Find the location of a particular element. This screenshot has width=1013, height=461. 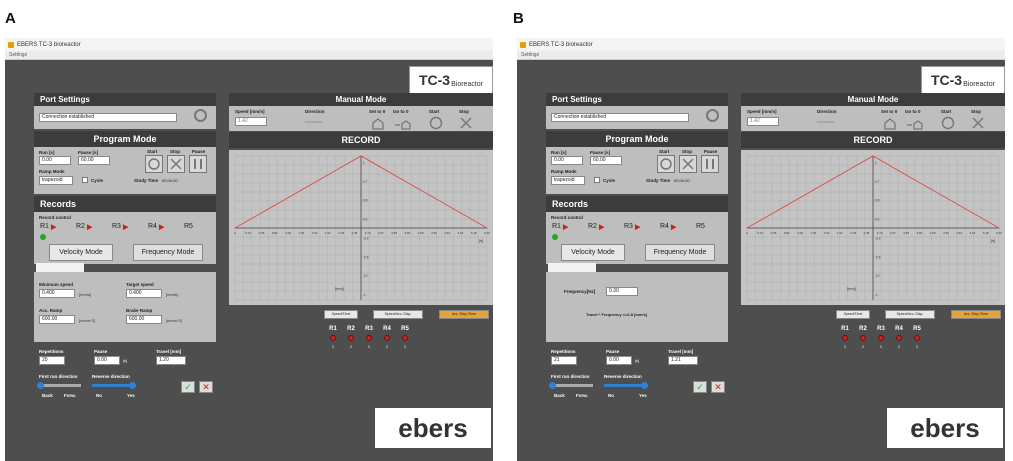

run-label: Run [s] is located at coordinates (47, 152).